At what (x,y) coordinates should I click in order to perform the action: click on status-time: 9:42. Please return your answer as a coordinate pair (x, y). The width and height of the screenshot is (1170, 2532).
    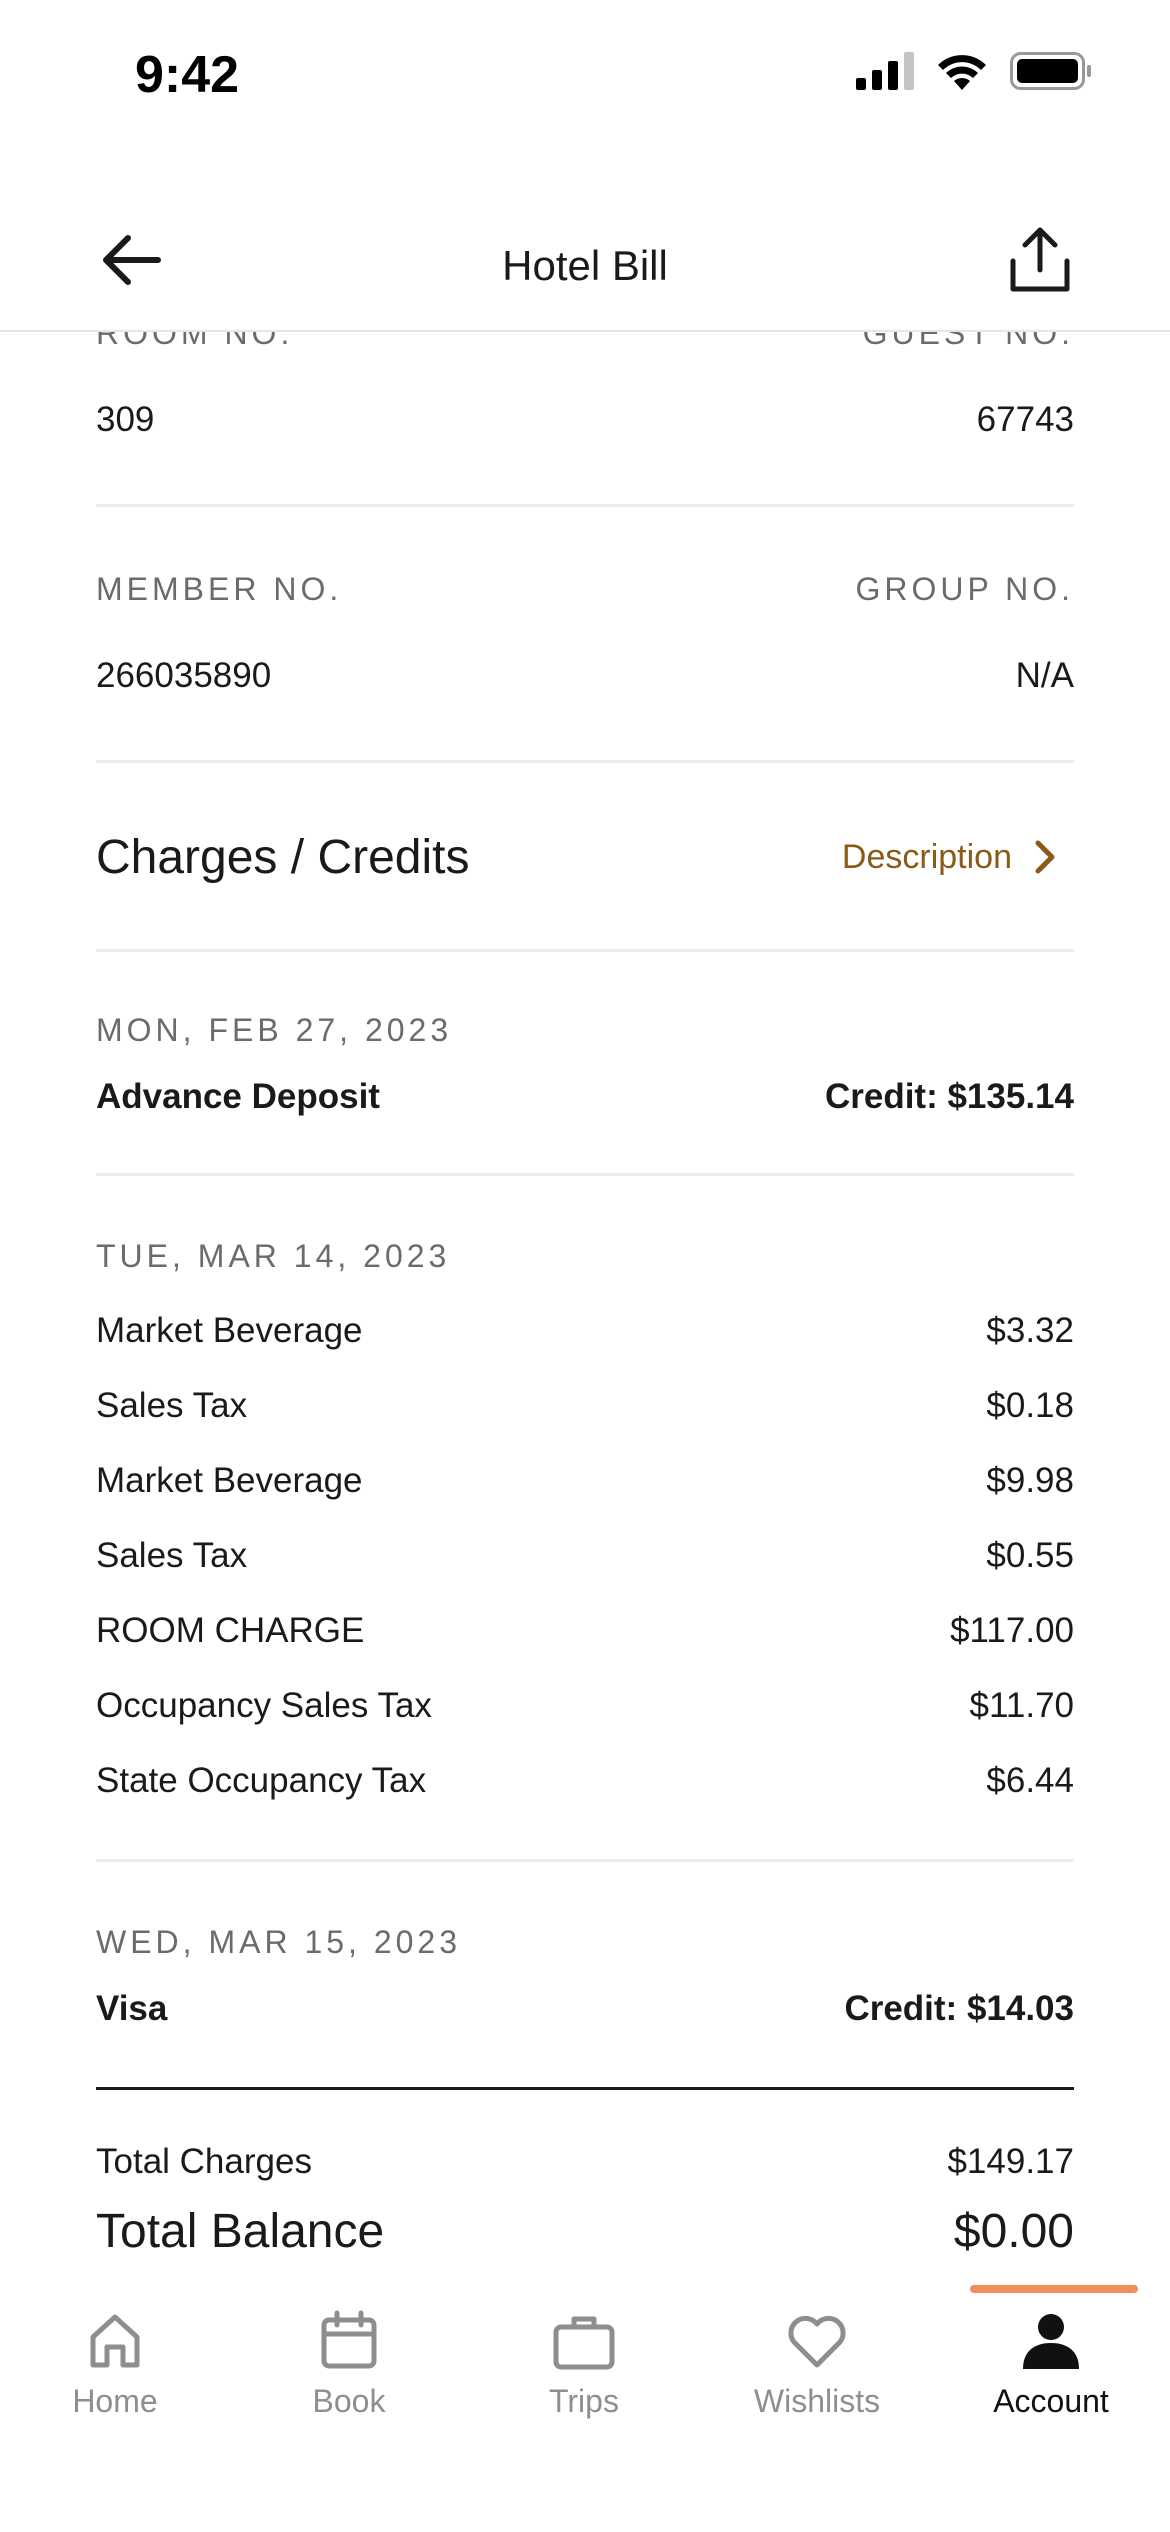
    Looking at the image, I should click on (187, 75).